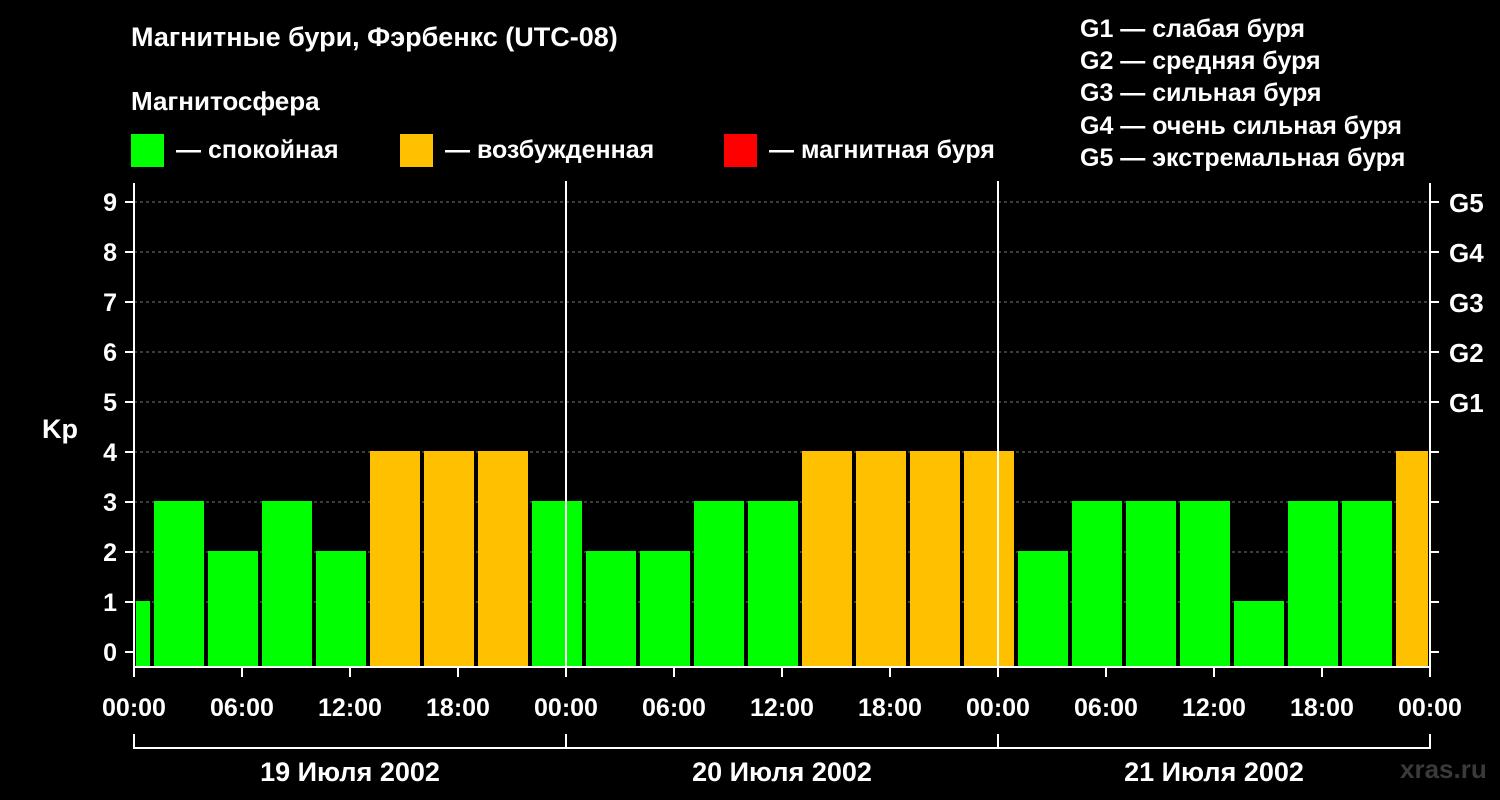 The height and width of the screenshot is (800, 1500). Describe the element at coordinates (1443, 769) in the screenshot. I see `watermark: xras.ru` at that location.